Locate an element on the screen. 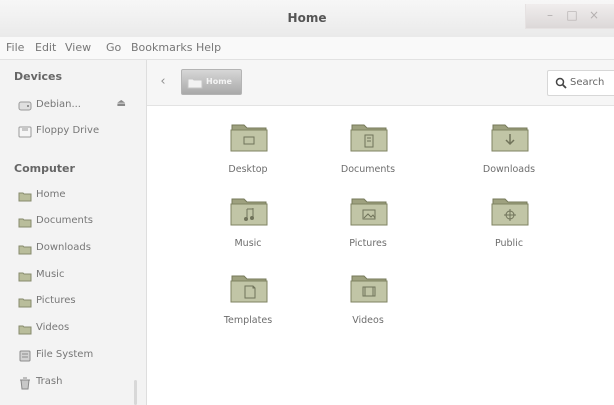 This screenshot has width=614, height=405. sidebar-item-documents: Documents is located at coordinates (74, 222).